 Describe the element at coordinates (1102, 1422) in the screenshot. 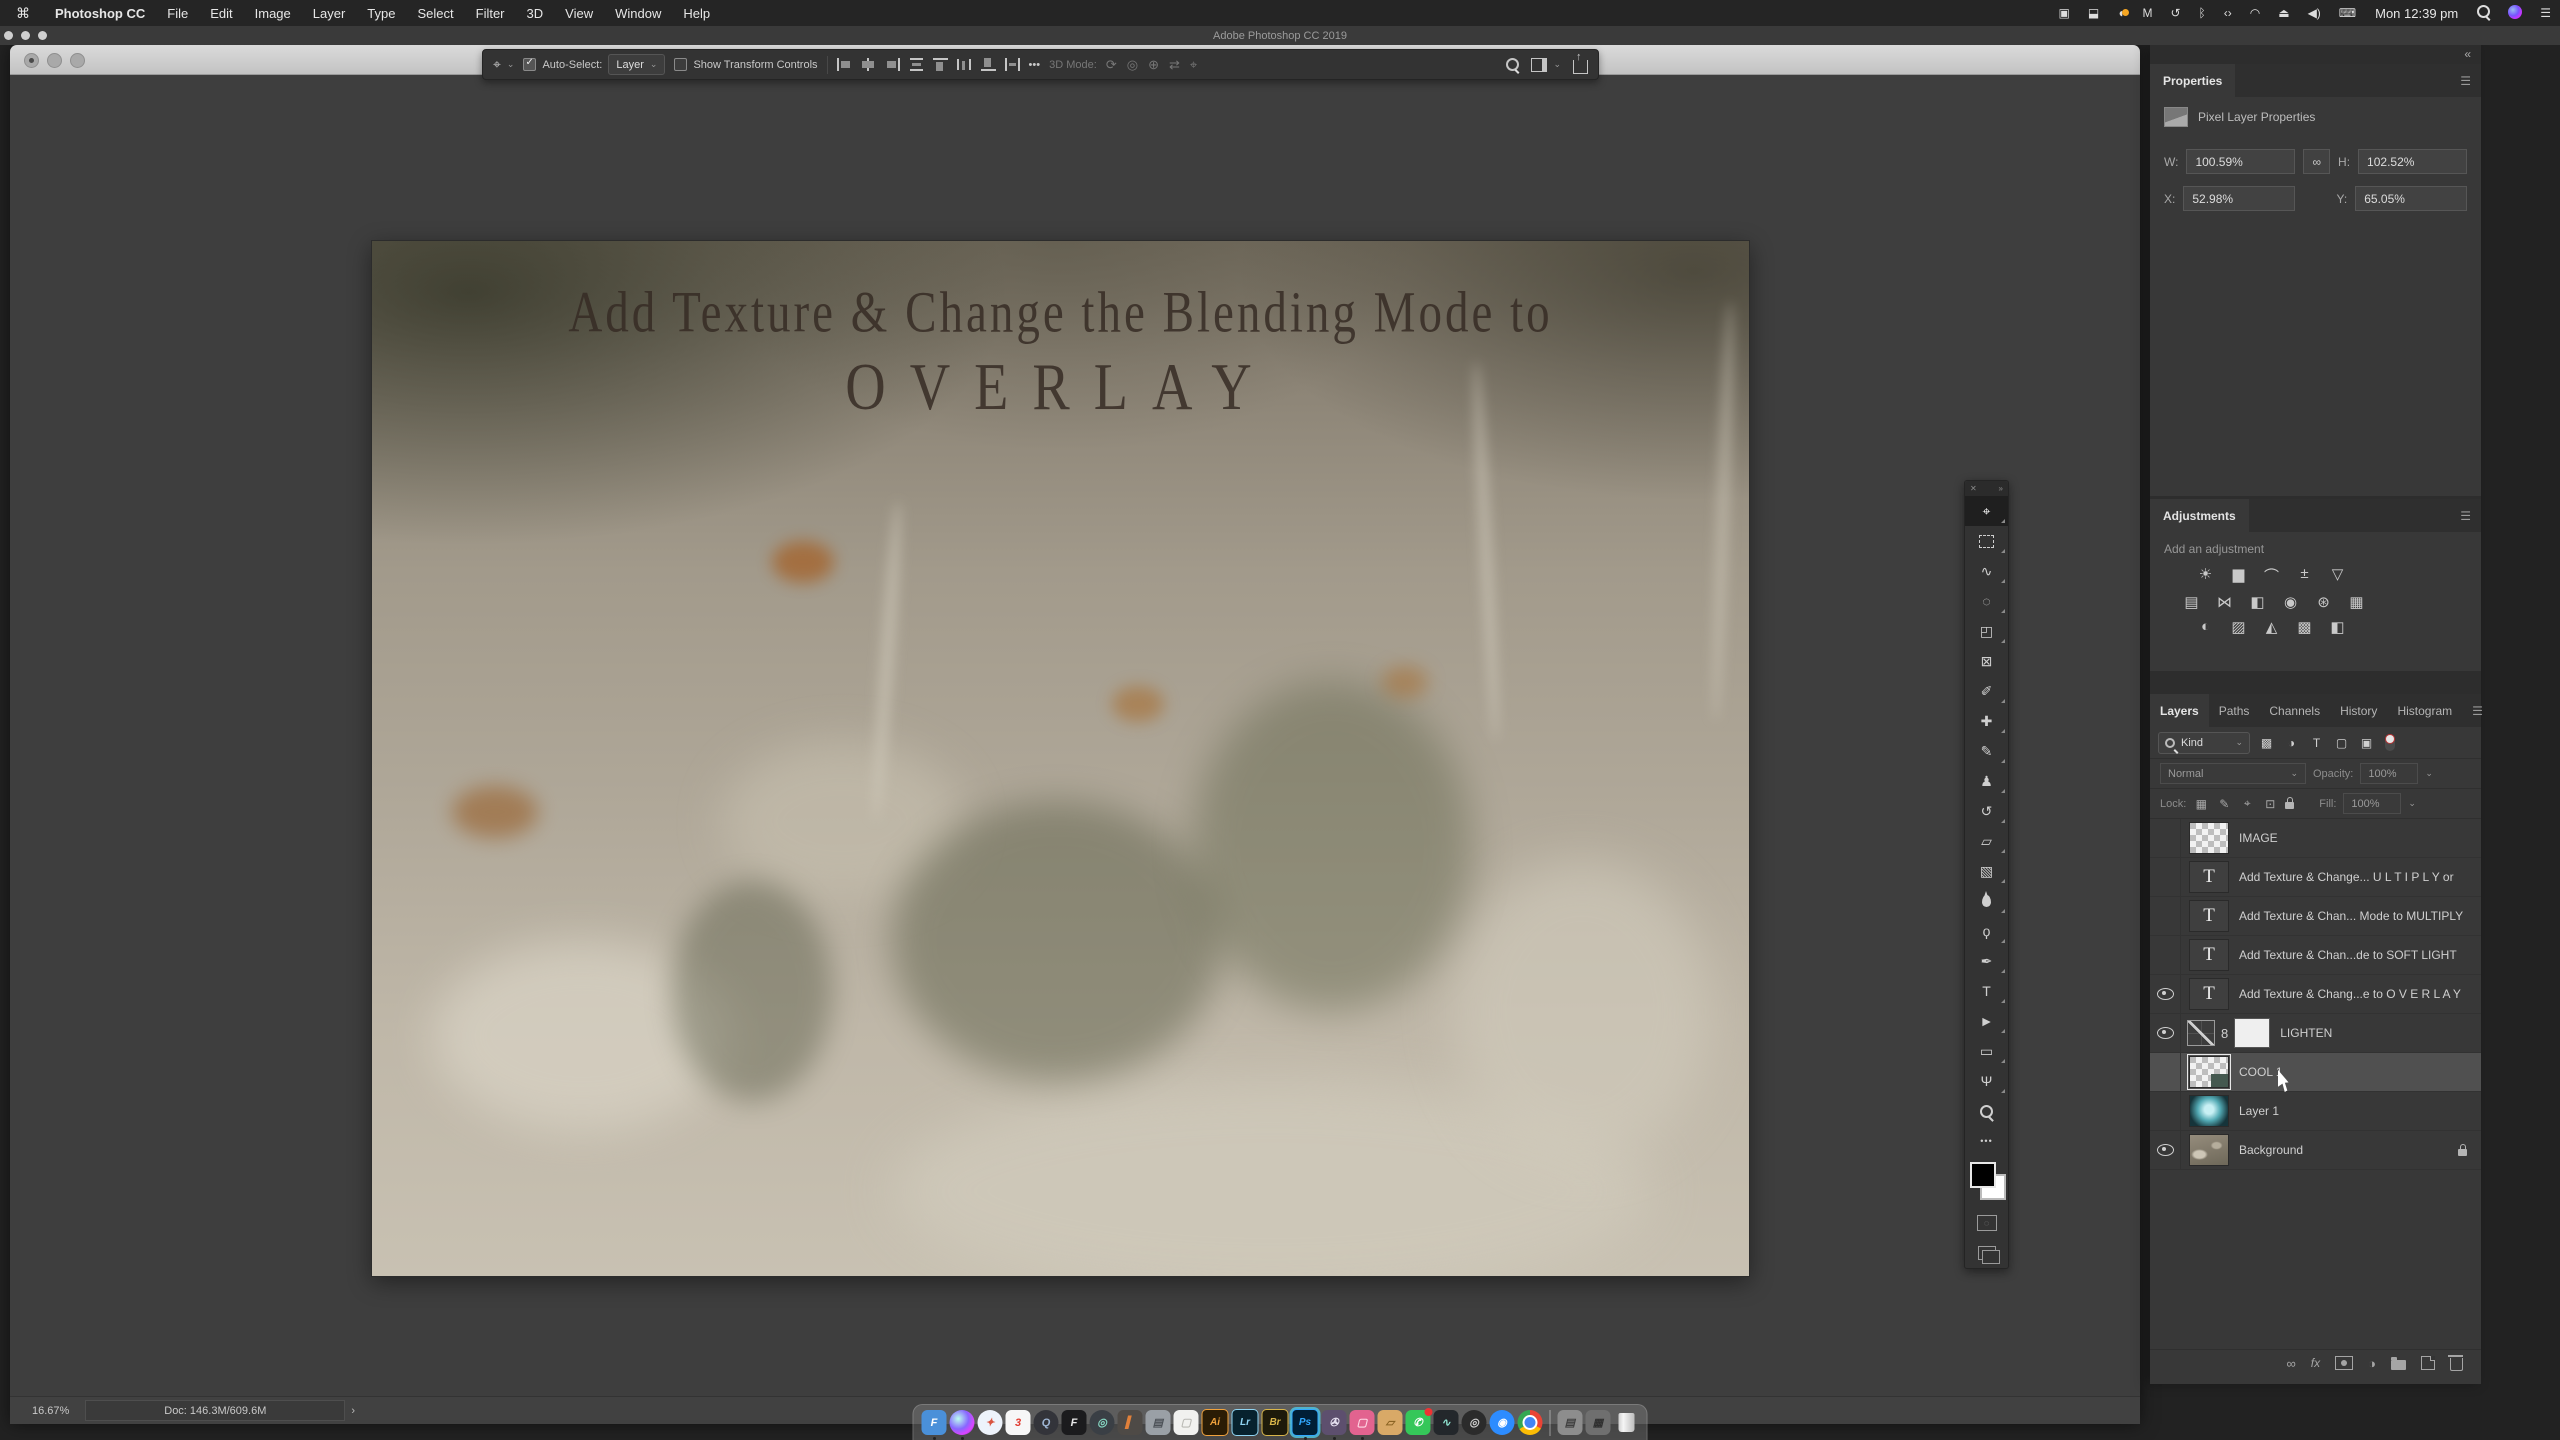

I see `aperture-icon: ◎` at that location.